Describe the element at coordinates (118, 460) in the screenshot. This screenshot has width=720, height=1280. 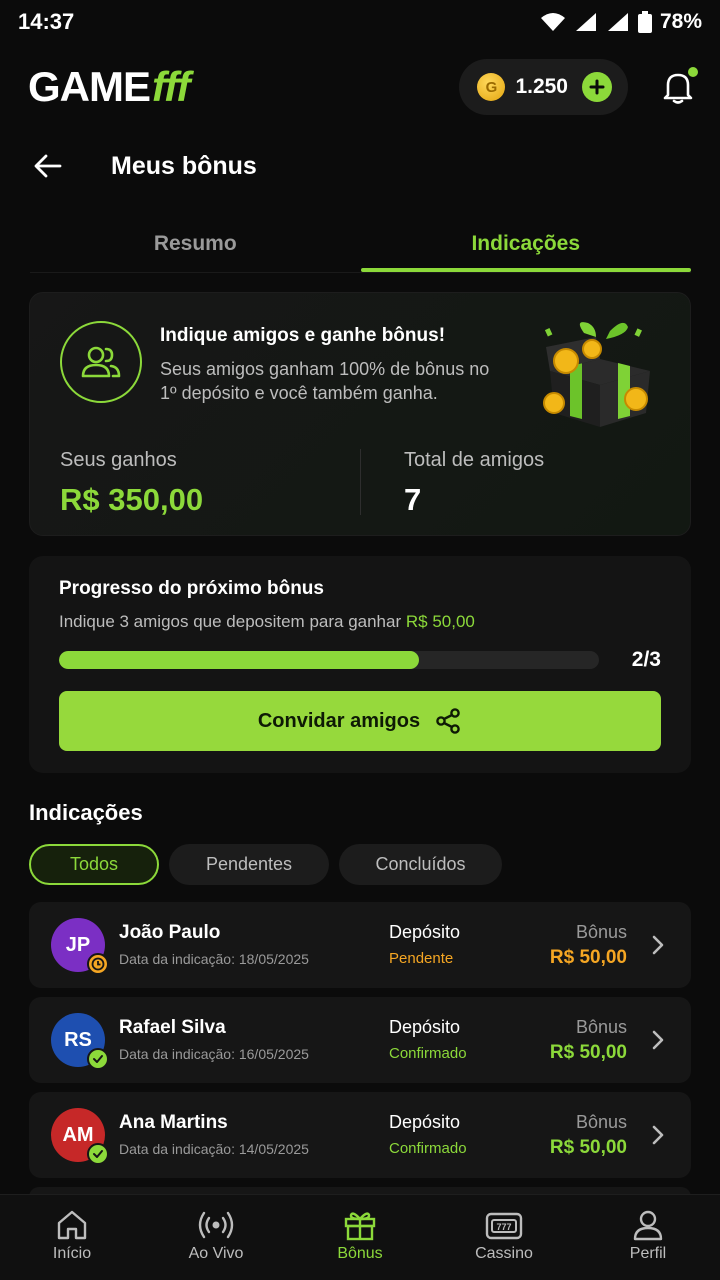
I see `earnings-label: Seus ganhos` at that location.